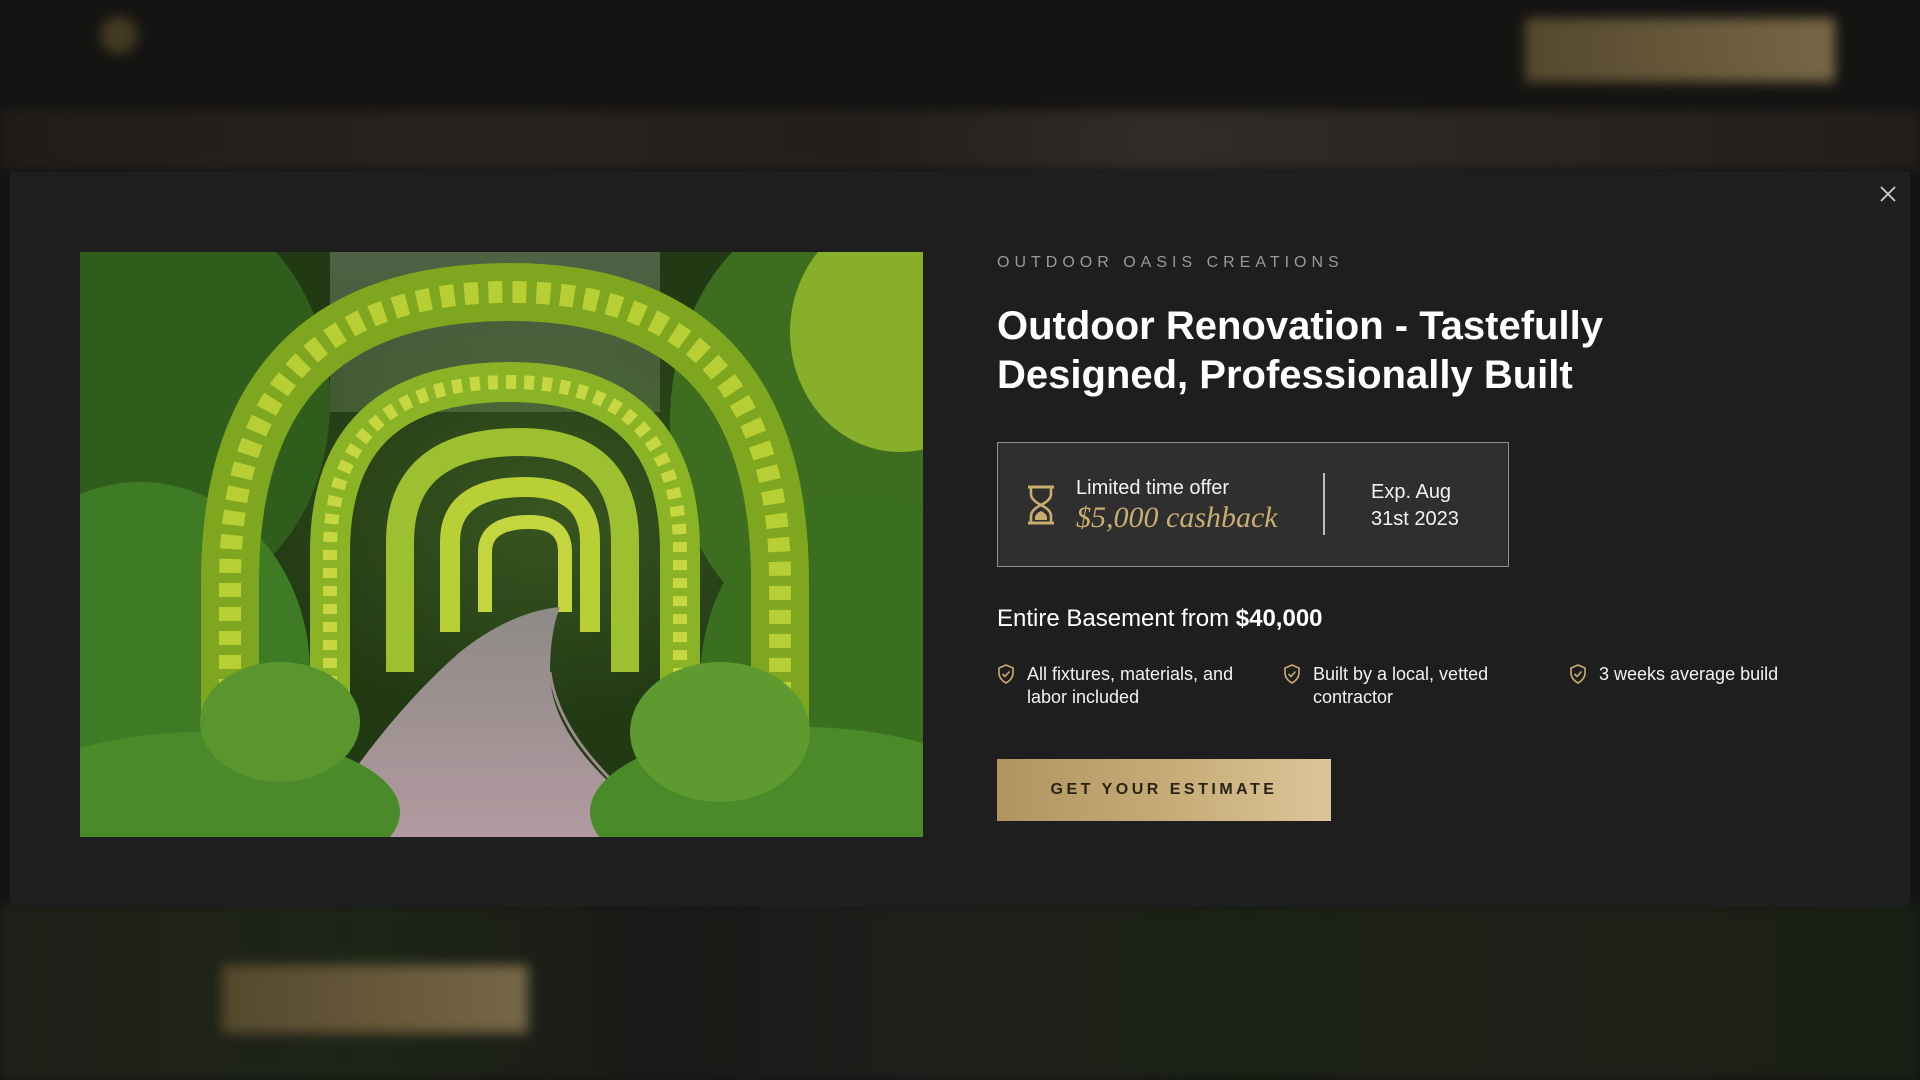  What do you see at coordinates (1041, 505) in the screenshot?
I see `hourglass-icon` at bounding box center [1041, 505].